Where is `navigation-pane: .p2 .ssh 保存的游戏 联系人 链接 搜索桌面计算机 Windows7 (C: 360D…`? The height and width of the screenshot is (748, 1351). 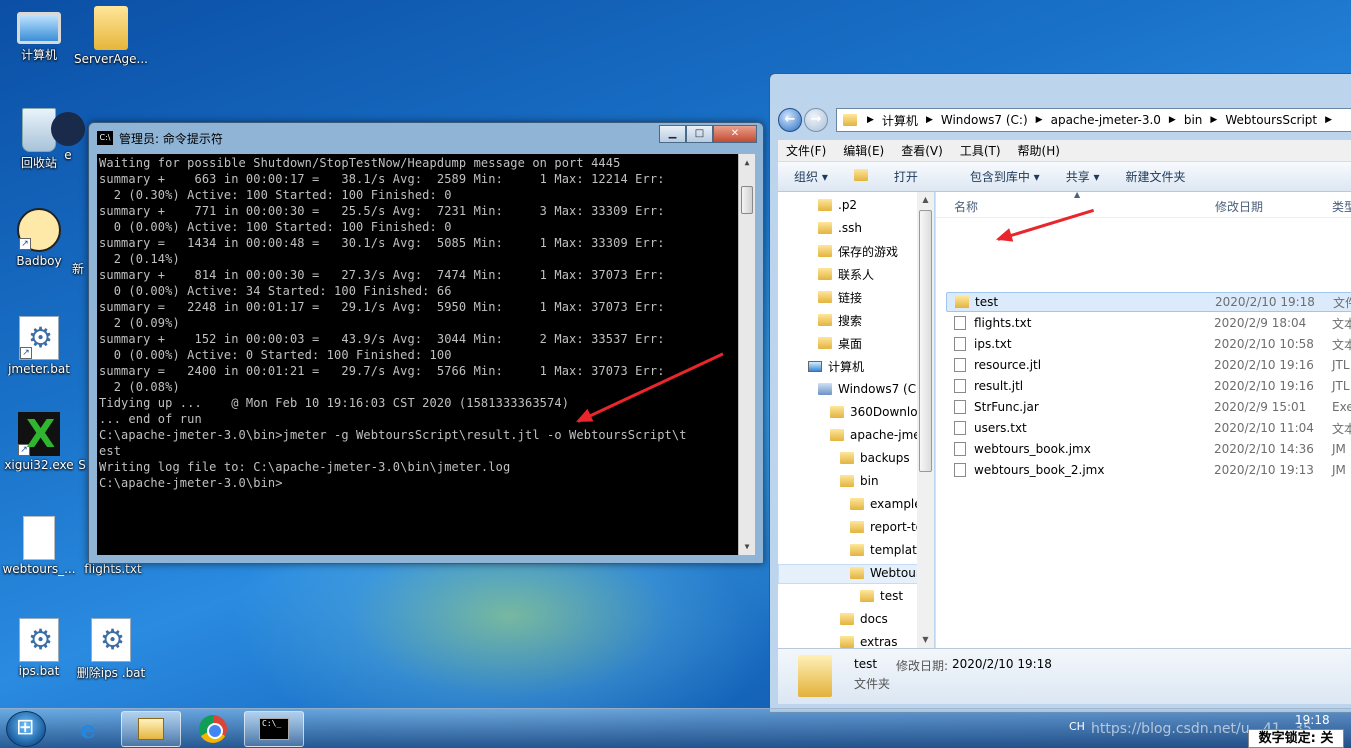 navigation-pane: .p2 .ssh 保存的游戏 联系人 链接 搜索桌面计算机 Windows7 (C: 360D… is located at coordinates (856, 420).